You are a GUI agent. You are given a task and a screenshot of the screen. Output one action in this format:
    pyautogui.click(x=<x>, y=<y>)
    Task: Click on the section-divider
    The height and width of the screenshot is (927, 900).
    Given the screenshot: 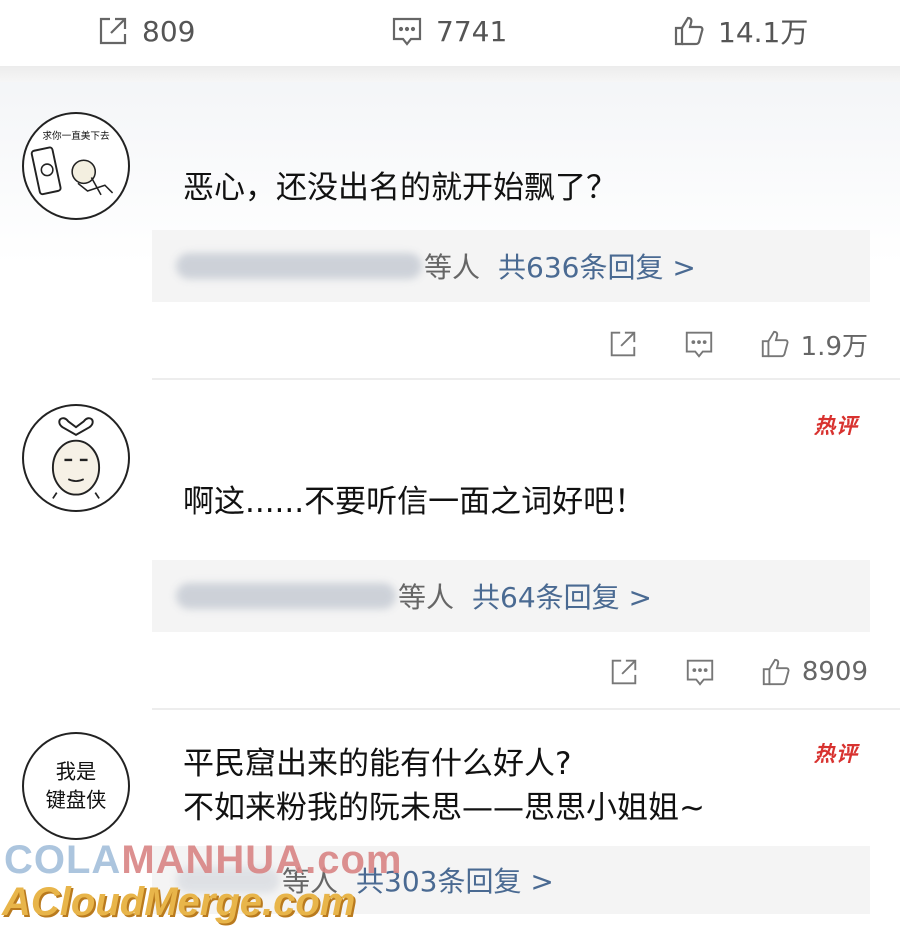 What is the action you would take?
    pyautogui.click(x=450, y=74)
    